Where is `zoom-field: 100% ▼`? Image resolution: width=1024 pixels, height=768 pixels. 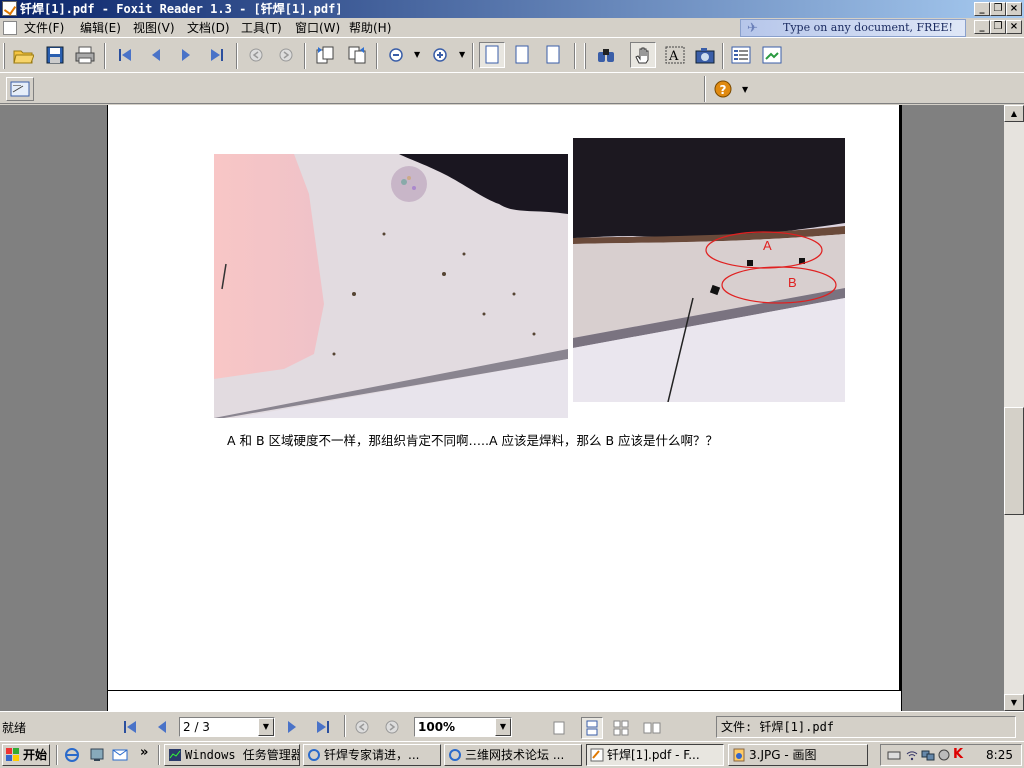 zoom-field: 100% ▼ is located at coordinates (463, 727).